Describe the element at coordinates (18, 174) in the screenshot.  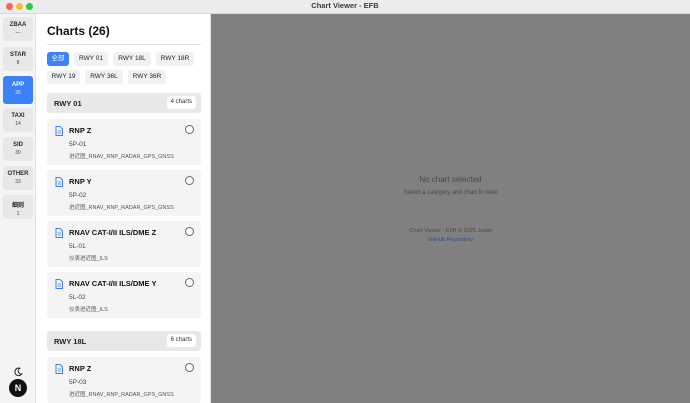
I see `rail-item-label: OTHER` at that location.